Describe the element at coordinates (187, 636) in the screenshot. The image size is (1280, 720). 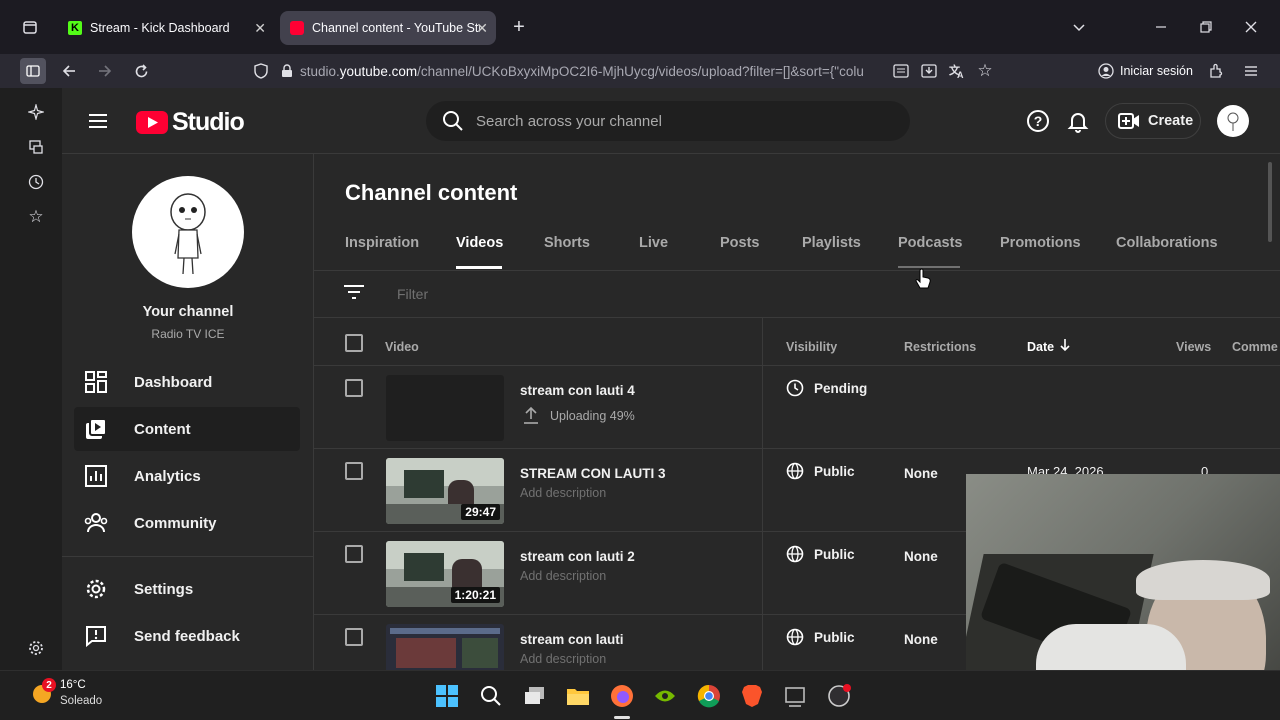
I see `sidebar-item-send-feedback: Send feedback` at that location.